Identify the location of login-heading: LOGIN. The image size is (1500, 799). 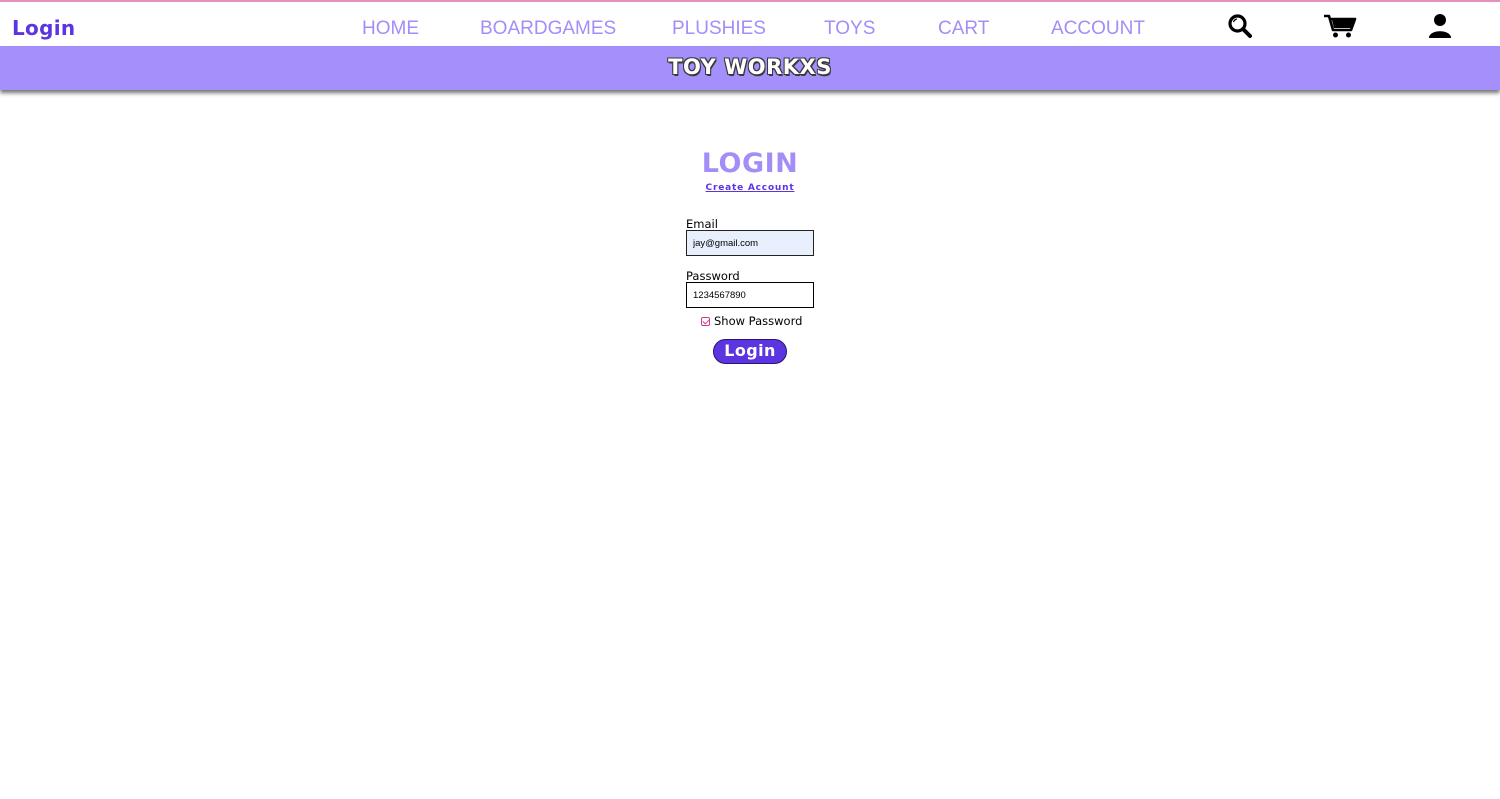
(750, 163).